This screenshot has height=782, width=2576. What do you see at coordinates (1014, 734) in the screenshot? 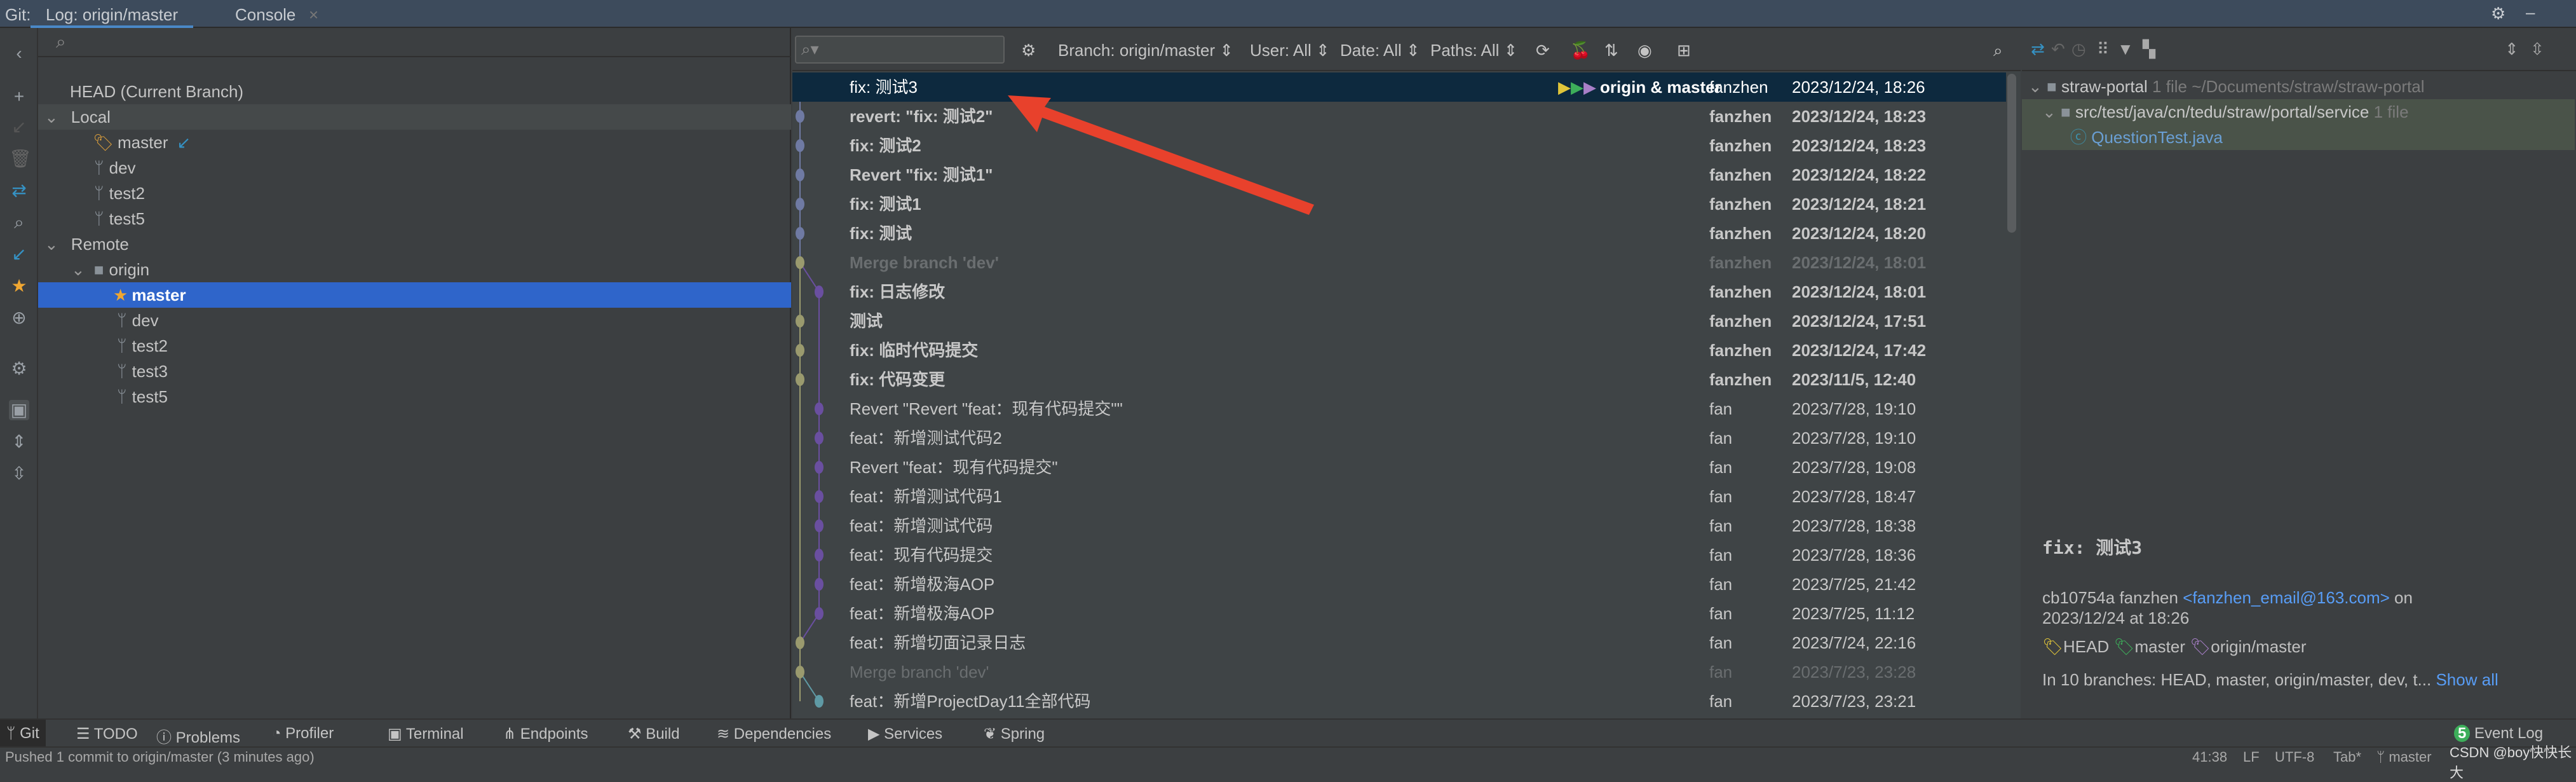
I see `tool-spring-button: ❦ Spring` at bounding box center [1014, 734].